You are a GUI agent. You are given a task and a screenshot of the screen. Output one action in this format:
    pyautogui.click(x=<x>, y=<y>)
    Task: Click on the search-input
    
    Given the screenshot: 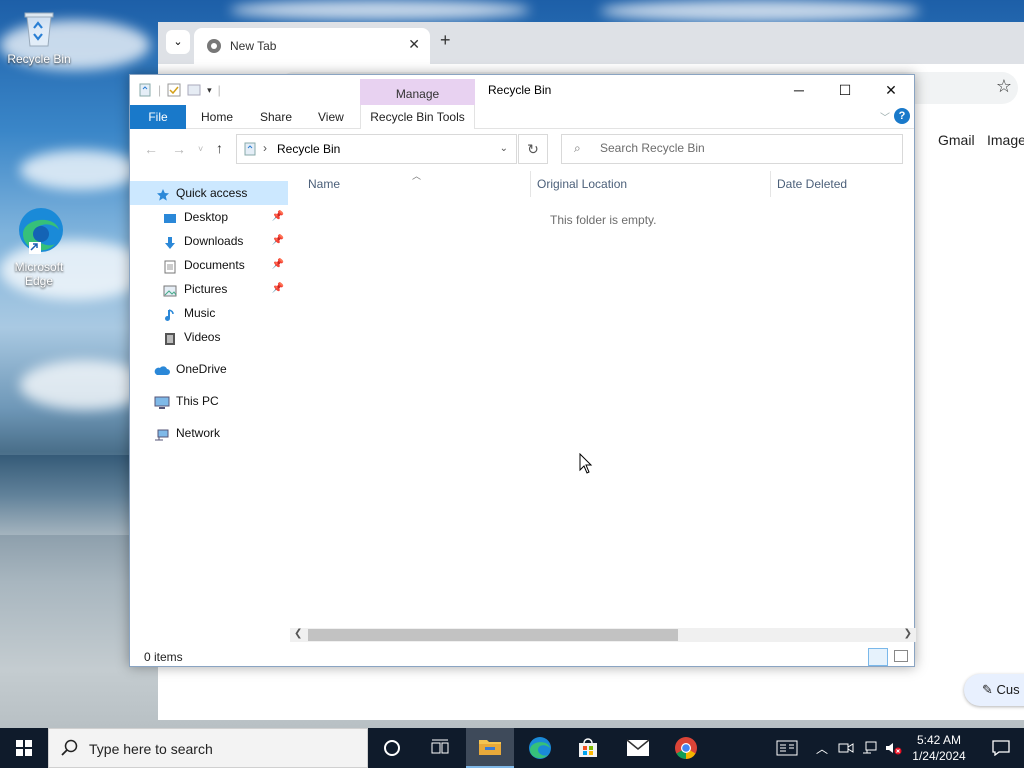 What is the action you would take?
    pyautogui.click(x=745, y=148)
    